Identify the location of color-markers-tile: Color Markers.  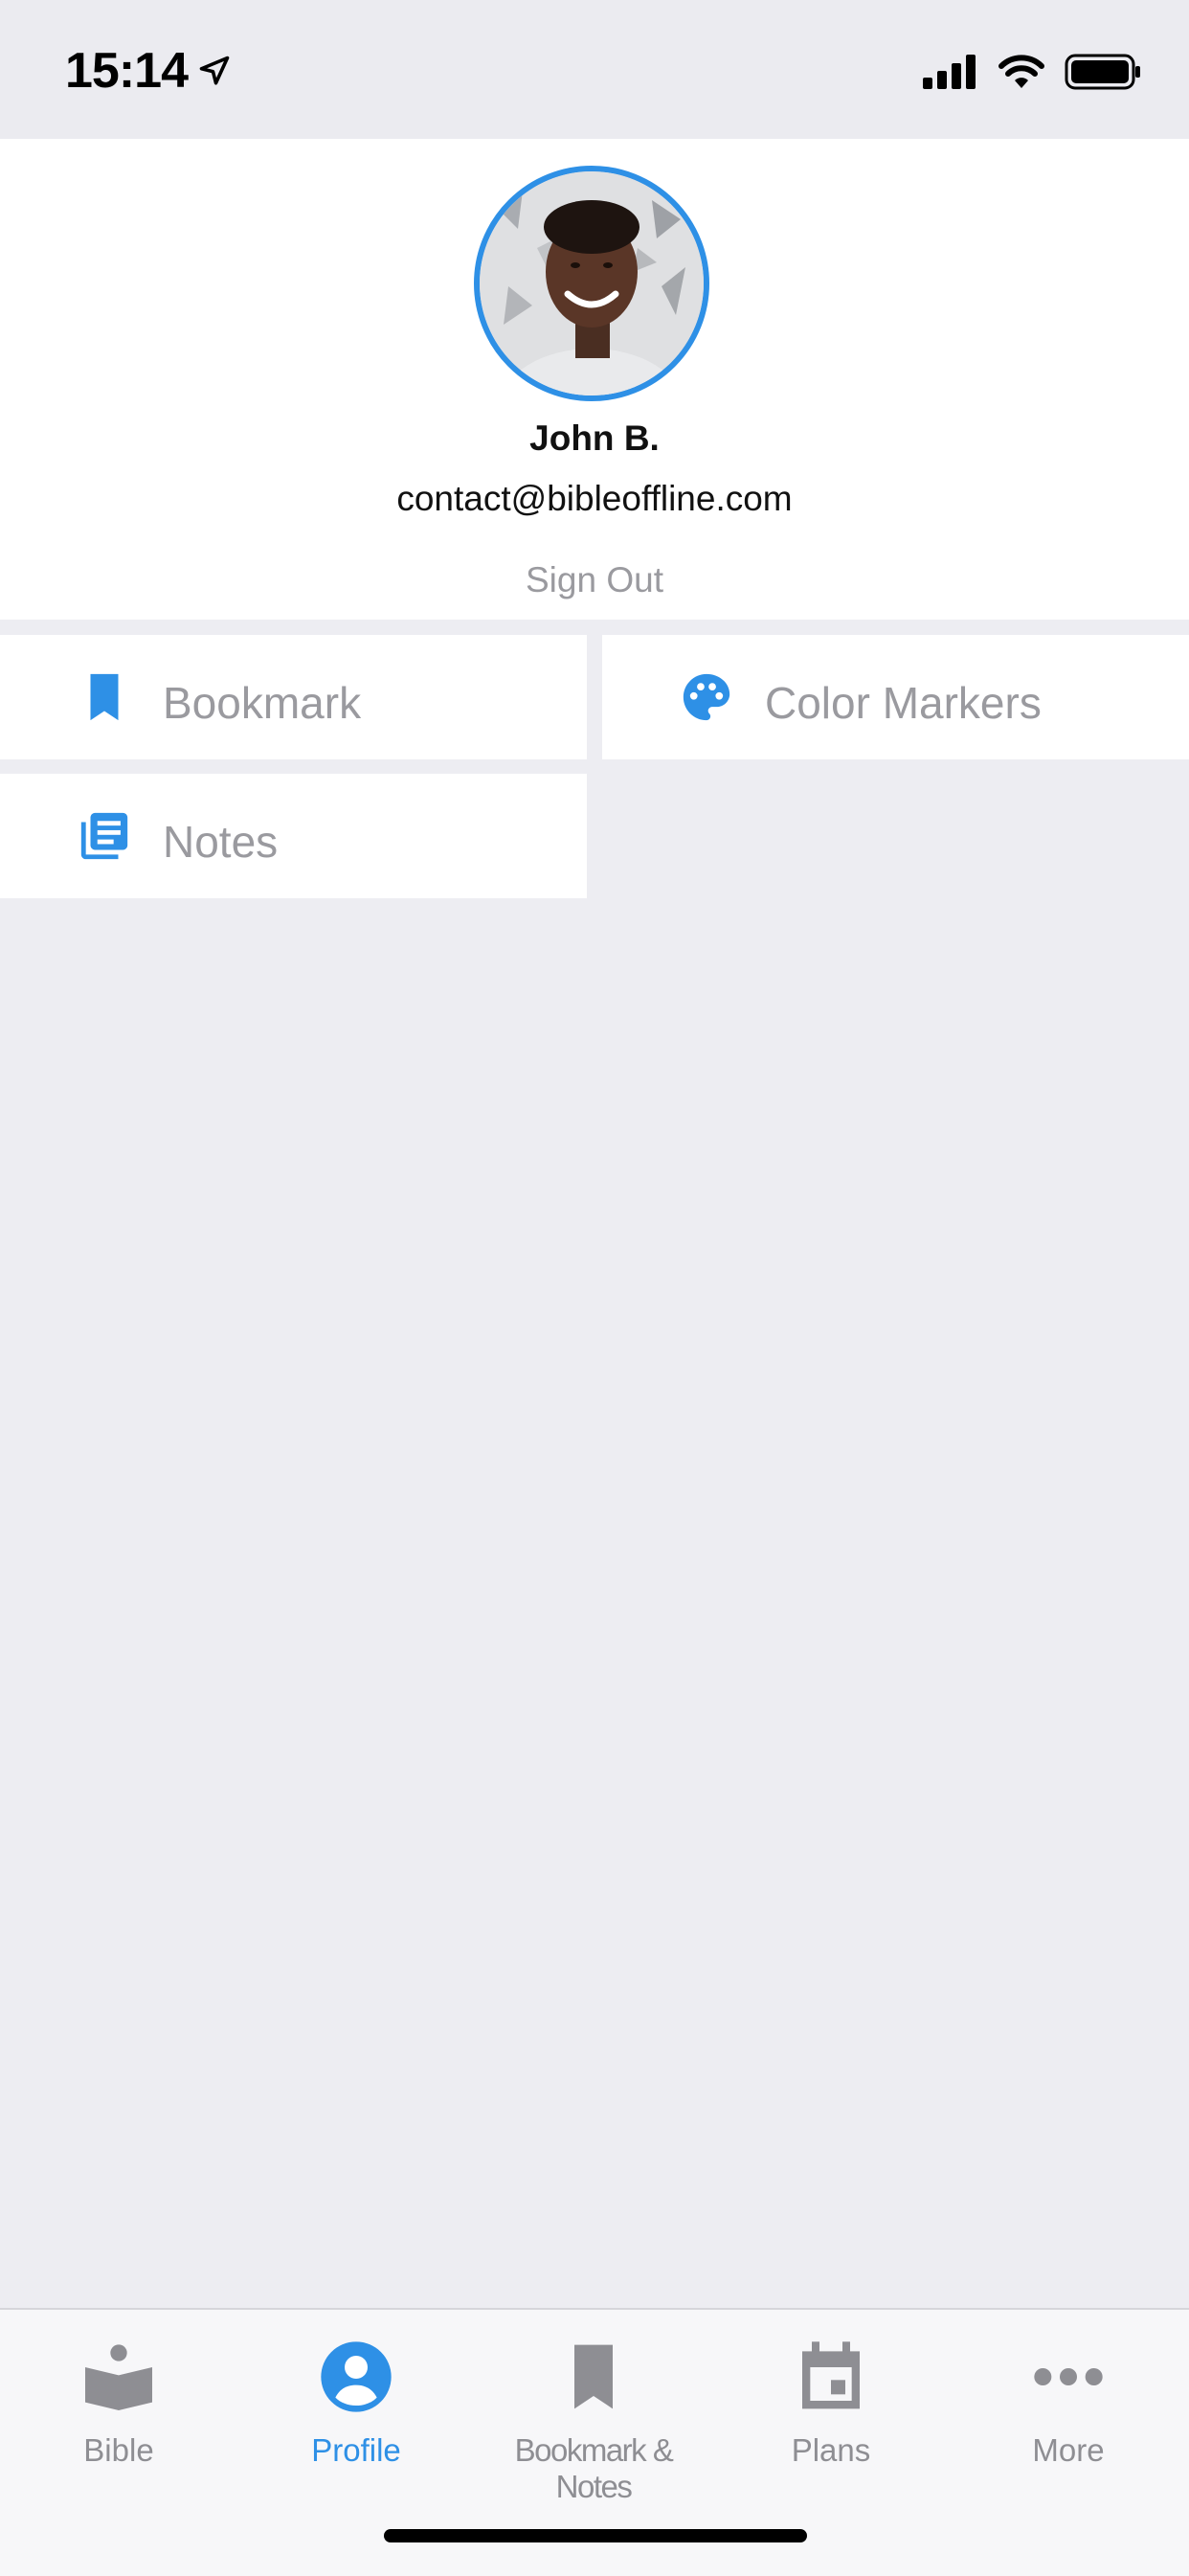
(895, 697).